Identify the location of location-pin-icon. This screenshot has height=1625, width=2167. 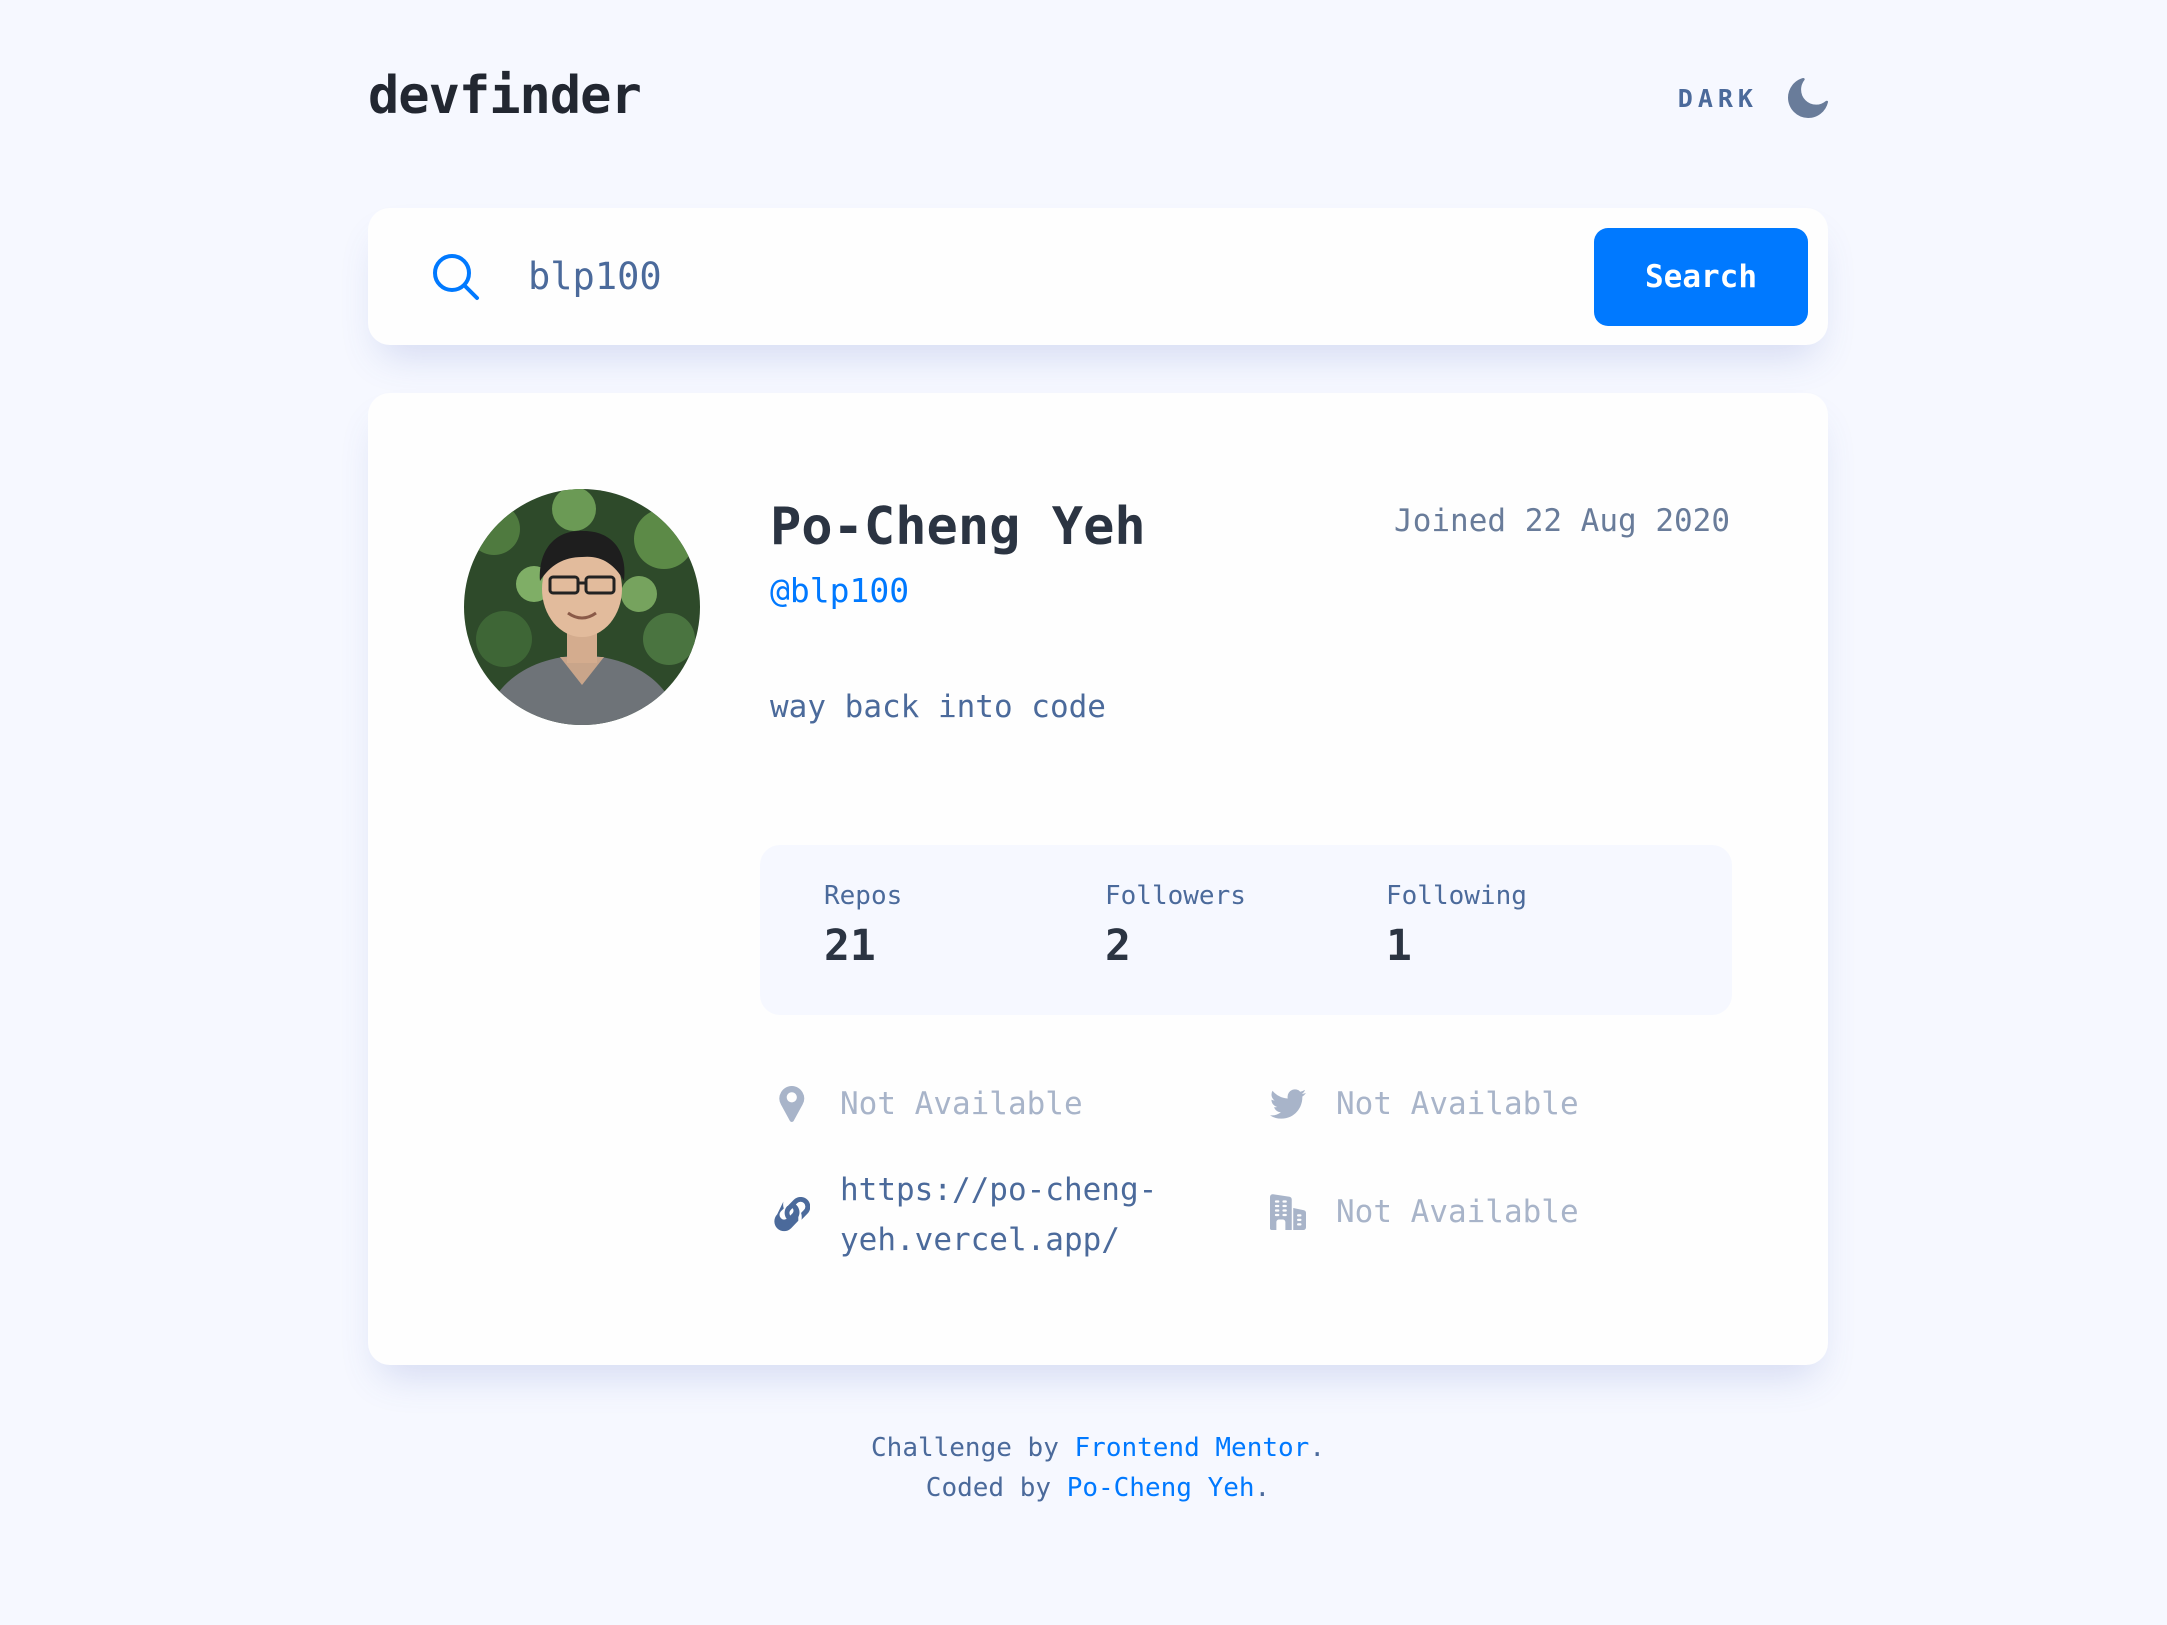
(792, 1104).